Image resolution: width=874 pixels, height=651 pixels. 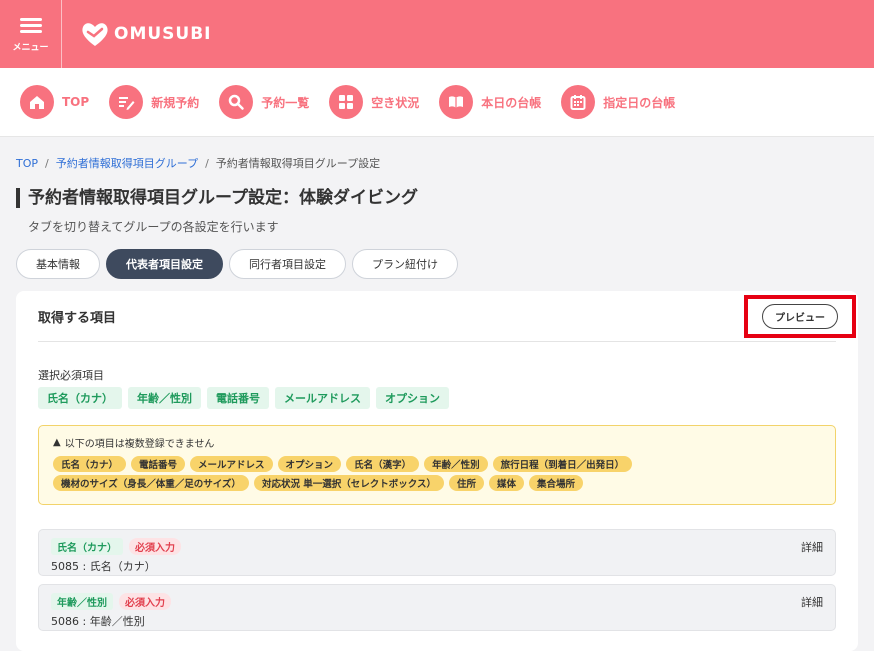 I want to click on preview-button: プレビュー, so click(x=800, y=316).